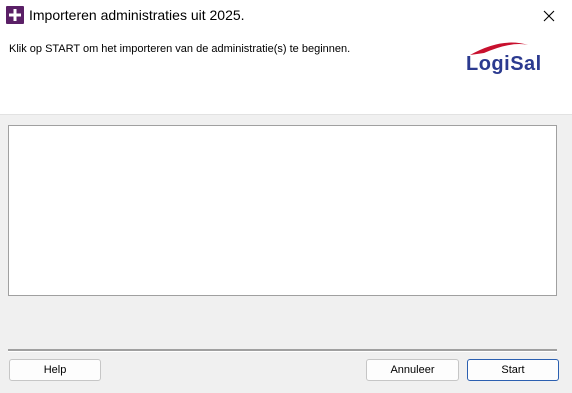 The height and width of the screenshot is (393, 572). I want to click on title-bar: Importeren administraties uit 2025., so click(286, 15).